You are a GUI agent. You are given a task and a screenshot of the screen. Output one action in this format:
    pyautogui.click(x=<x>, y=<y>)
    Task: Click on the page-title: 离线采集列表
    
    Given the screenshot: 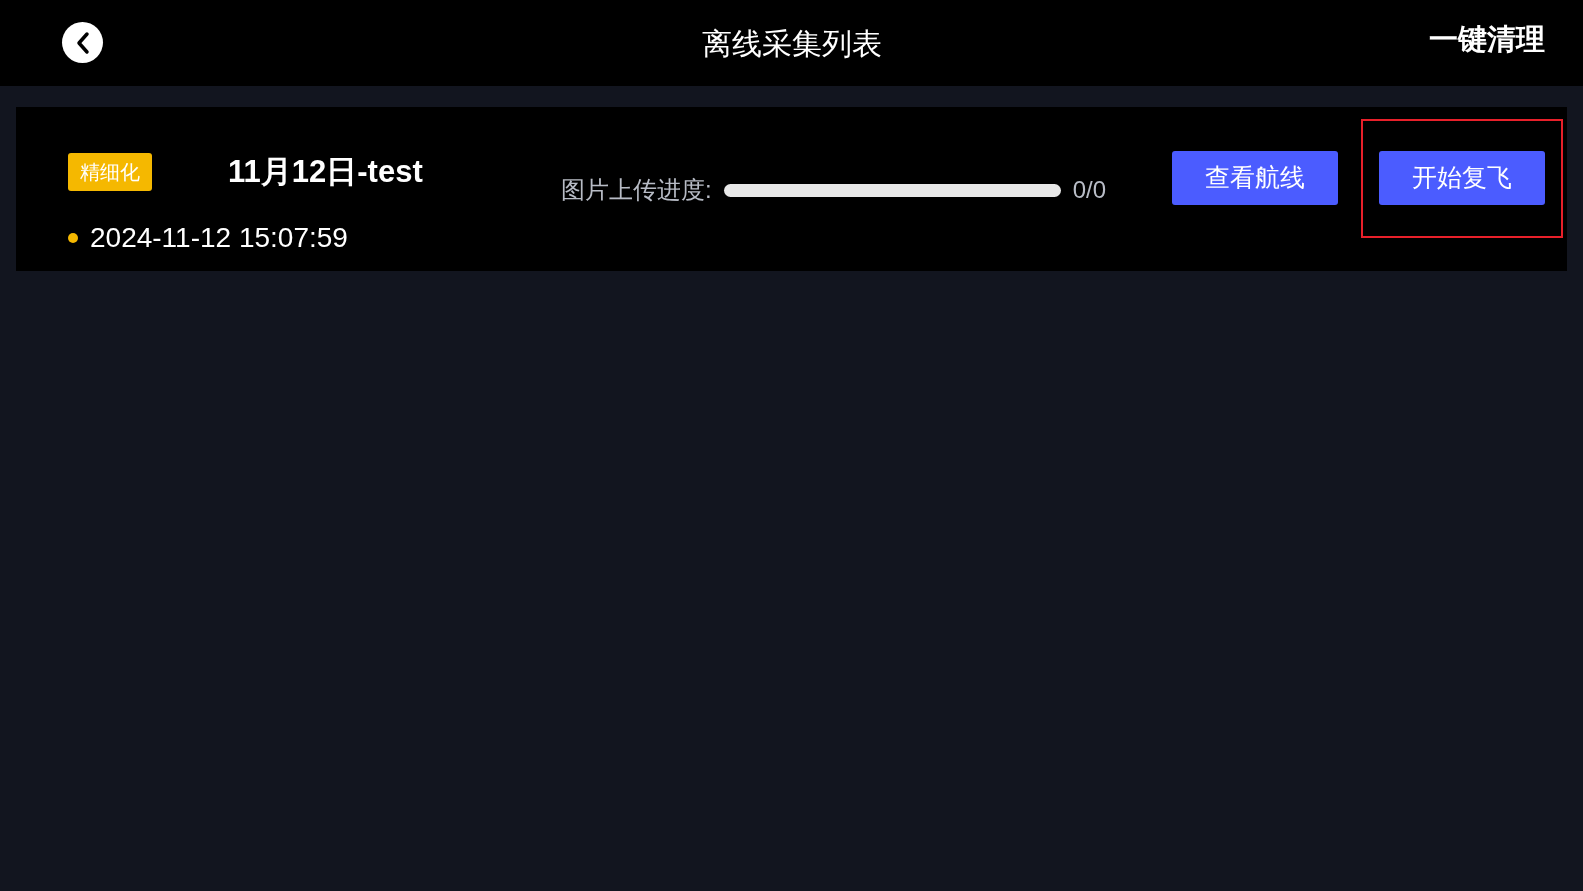 What is the action you would take?
    pyautogui.click(x=791, y=43)
    